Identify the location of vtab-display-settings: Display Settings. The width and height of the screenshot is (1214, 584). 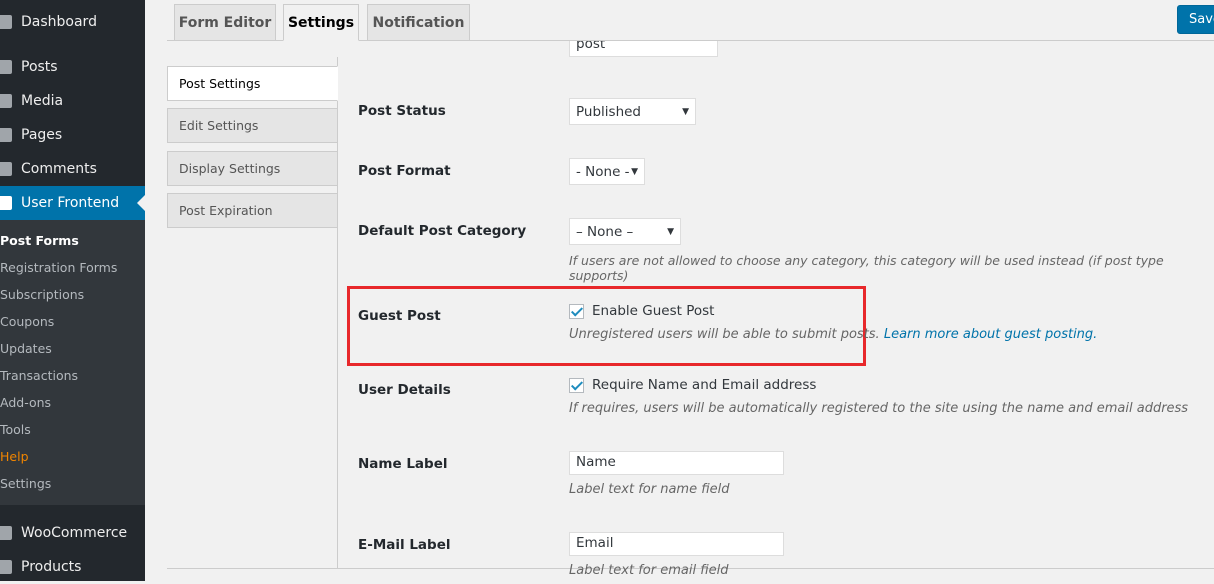
(252, 168).